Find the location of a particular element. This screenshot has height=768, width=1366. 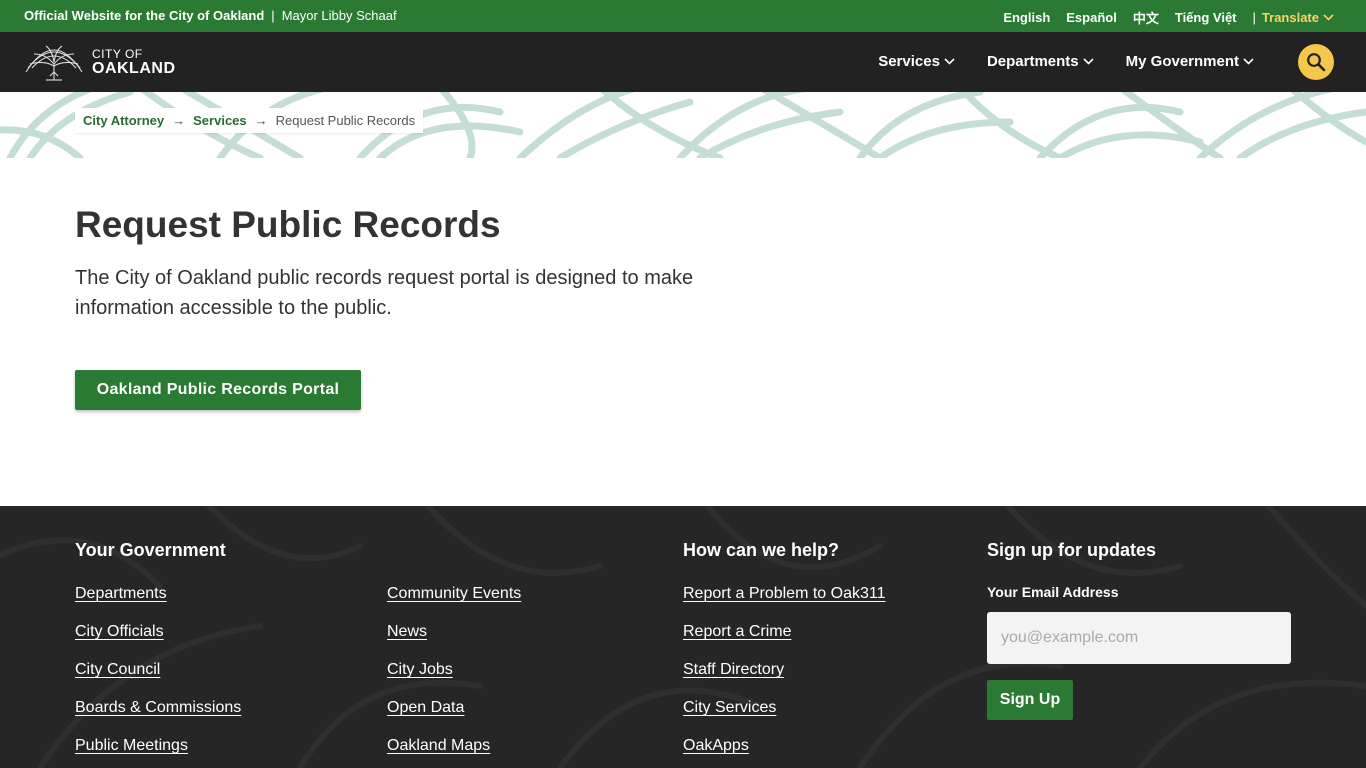

nav-services-label: Services is located at coordinates (909, 61).